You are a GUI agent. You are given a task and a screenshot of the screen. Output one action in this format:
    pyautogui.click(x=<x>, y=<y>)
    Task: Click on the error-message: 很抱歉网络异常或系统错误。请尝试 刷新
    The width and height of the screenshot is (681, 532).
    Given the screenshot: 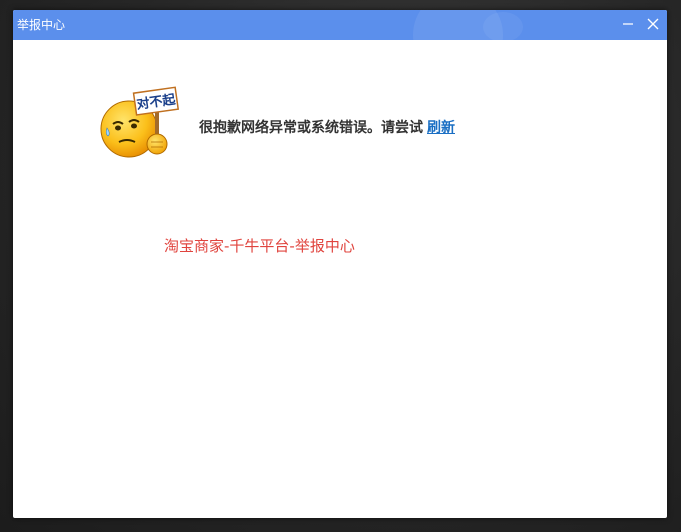 What is the action you would take?
    pyautogui.click(x=327, y=127)
    